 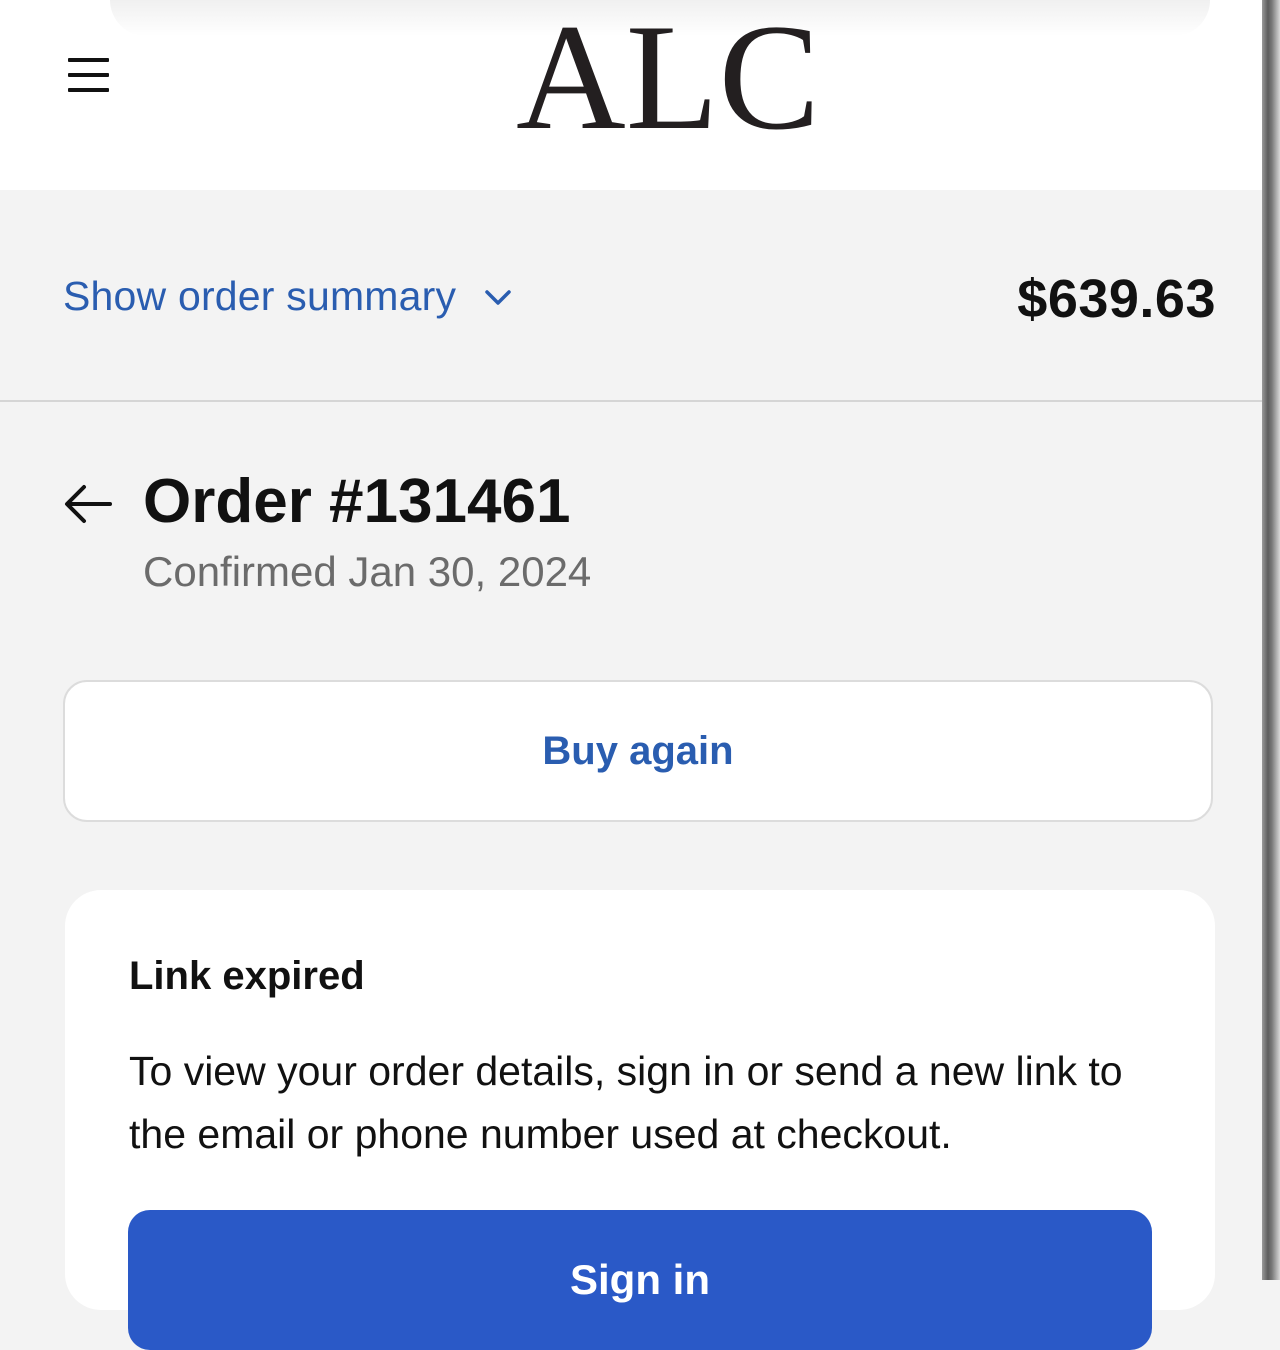 What do you see at coordinates (668, 80) in the screenshot?
I see `logo-text: ALC` at bounding box center [668, 80].